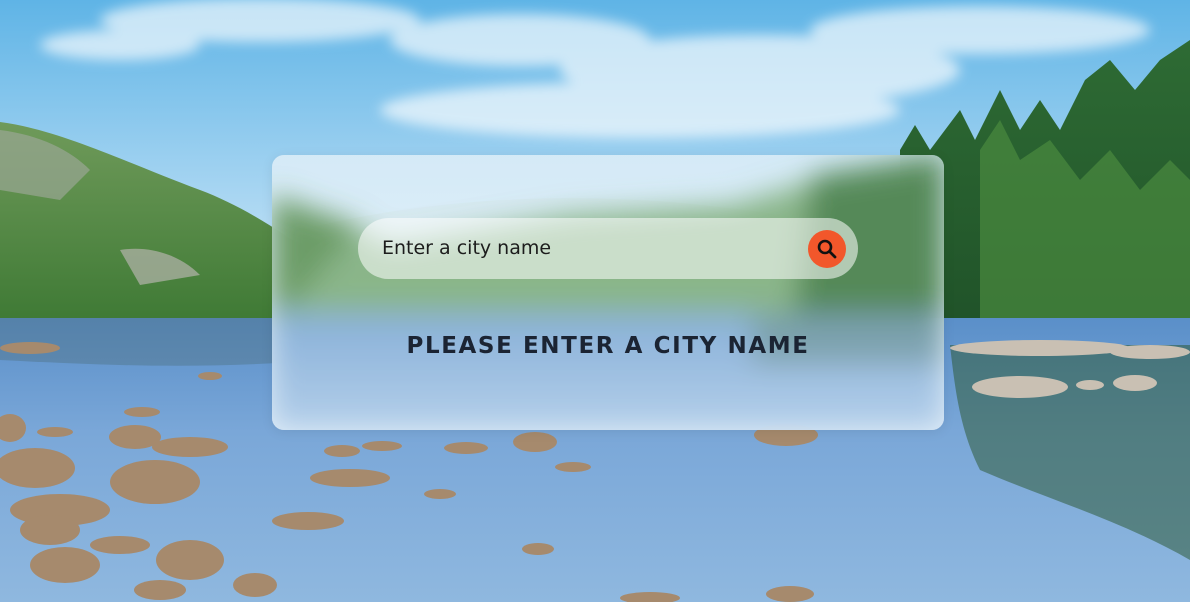 Image resolution: width=1190 pixels, height=602 pixels. Describe the element at coordinates (582, 248) in the screenshot. I see `city-search-input` at that location.